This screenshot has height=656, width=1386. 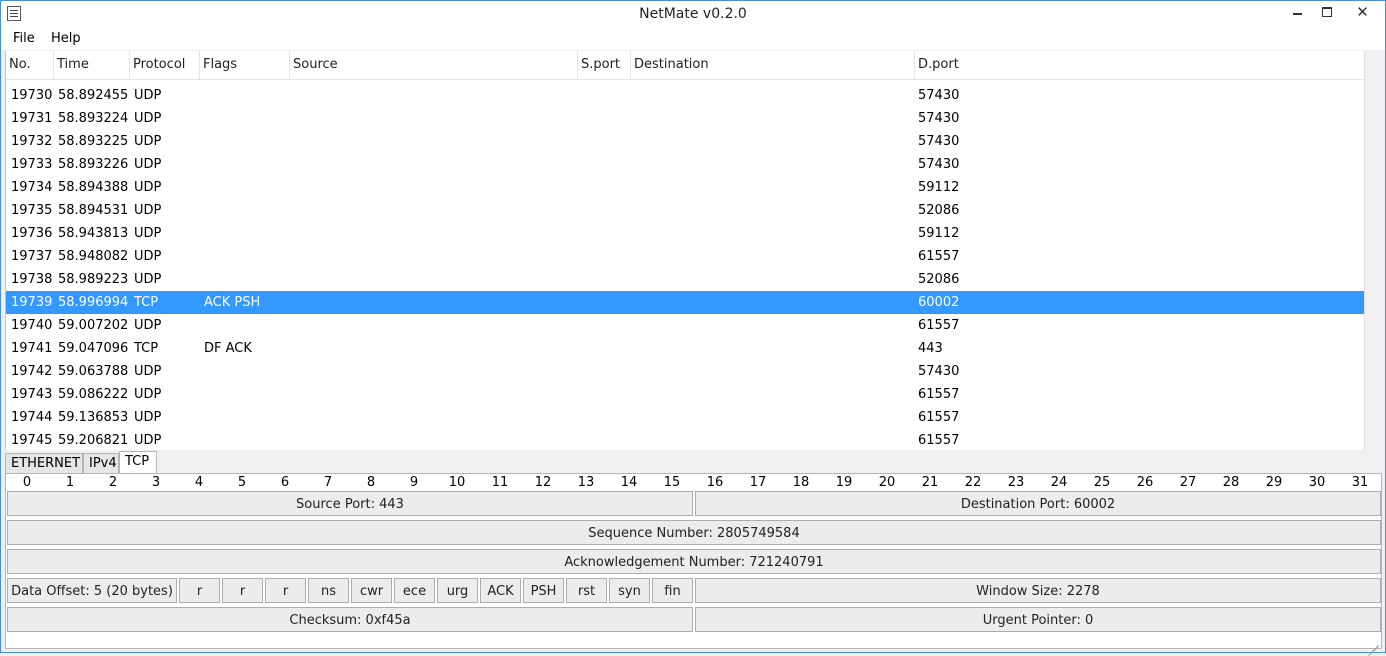 What do you see at coordinates (92, 65) in the screenshot?
I see `column-header-time: Time` at bounding box center [92, 65].